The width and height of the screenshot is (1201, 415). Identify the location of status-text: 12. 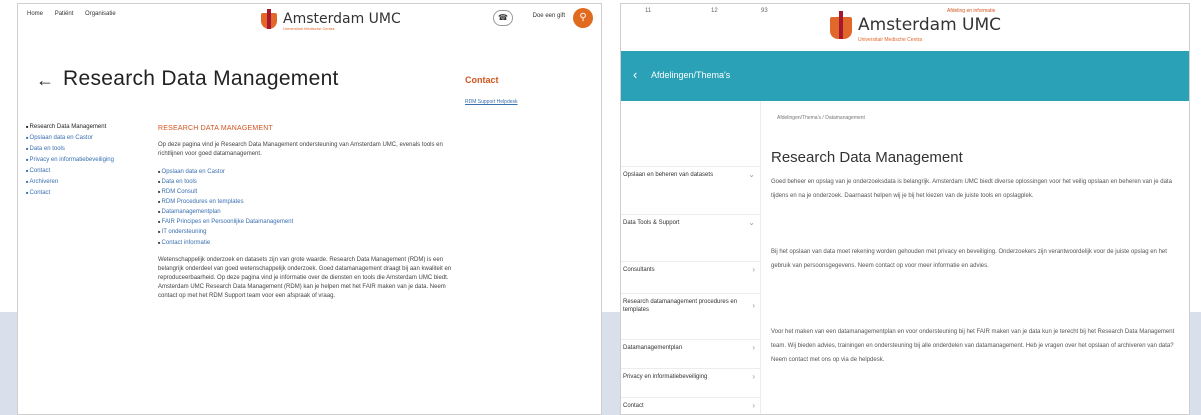
(714, 11).